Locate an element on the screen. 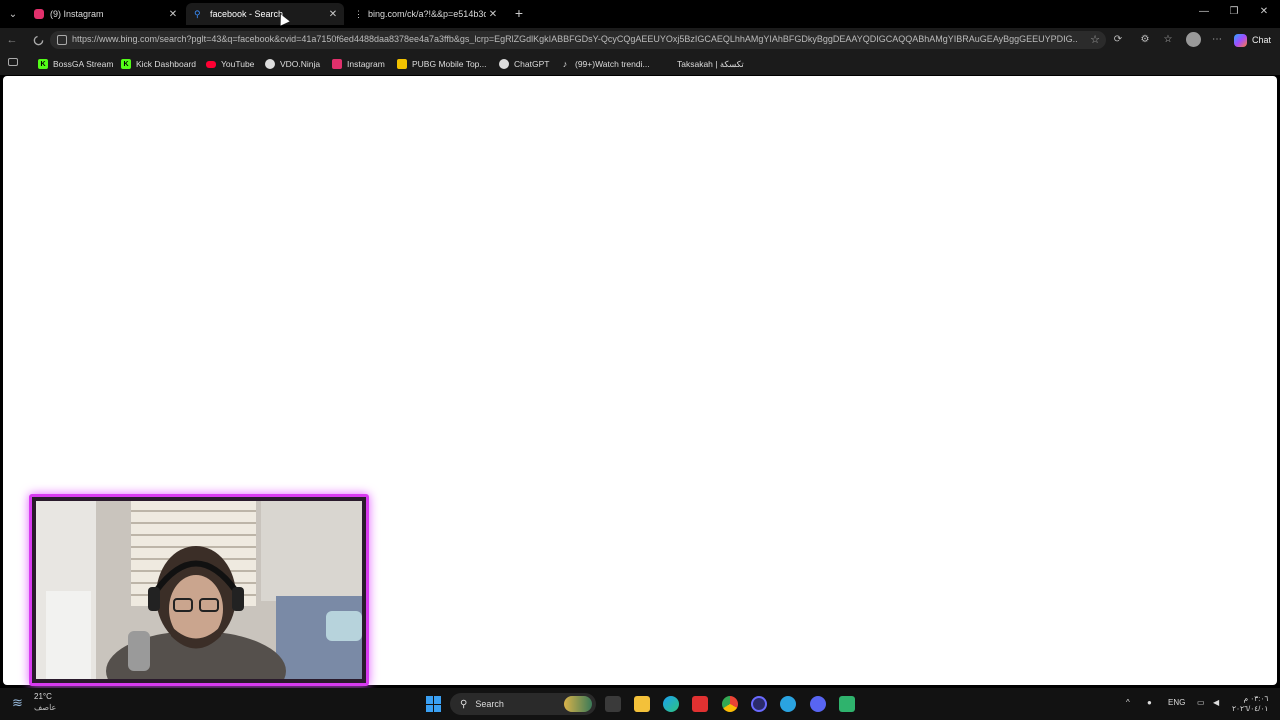 The width and height of the screenshot is (1280, 720). search-highlight-image is located at coordinates (578, 704).